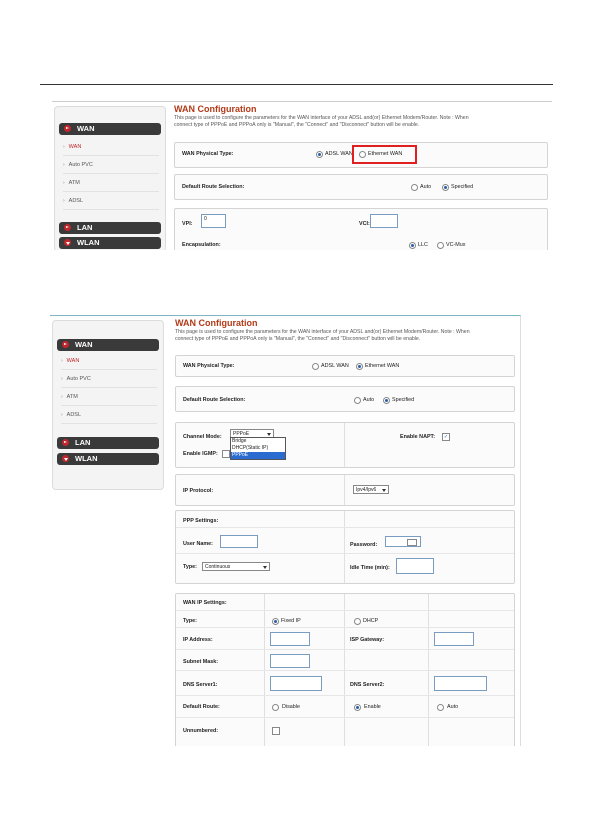  I want to click on route-enable-radio, so click(357, 707).